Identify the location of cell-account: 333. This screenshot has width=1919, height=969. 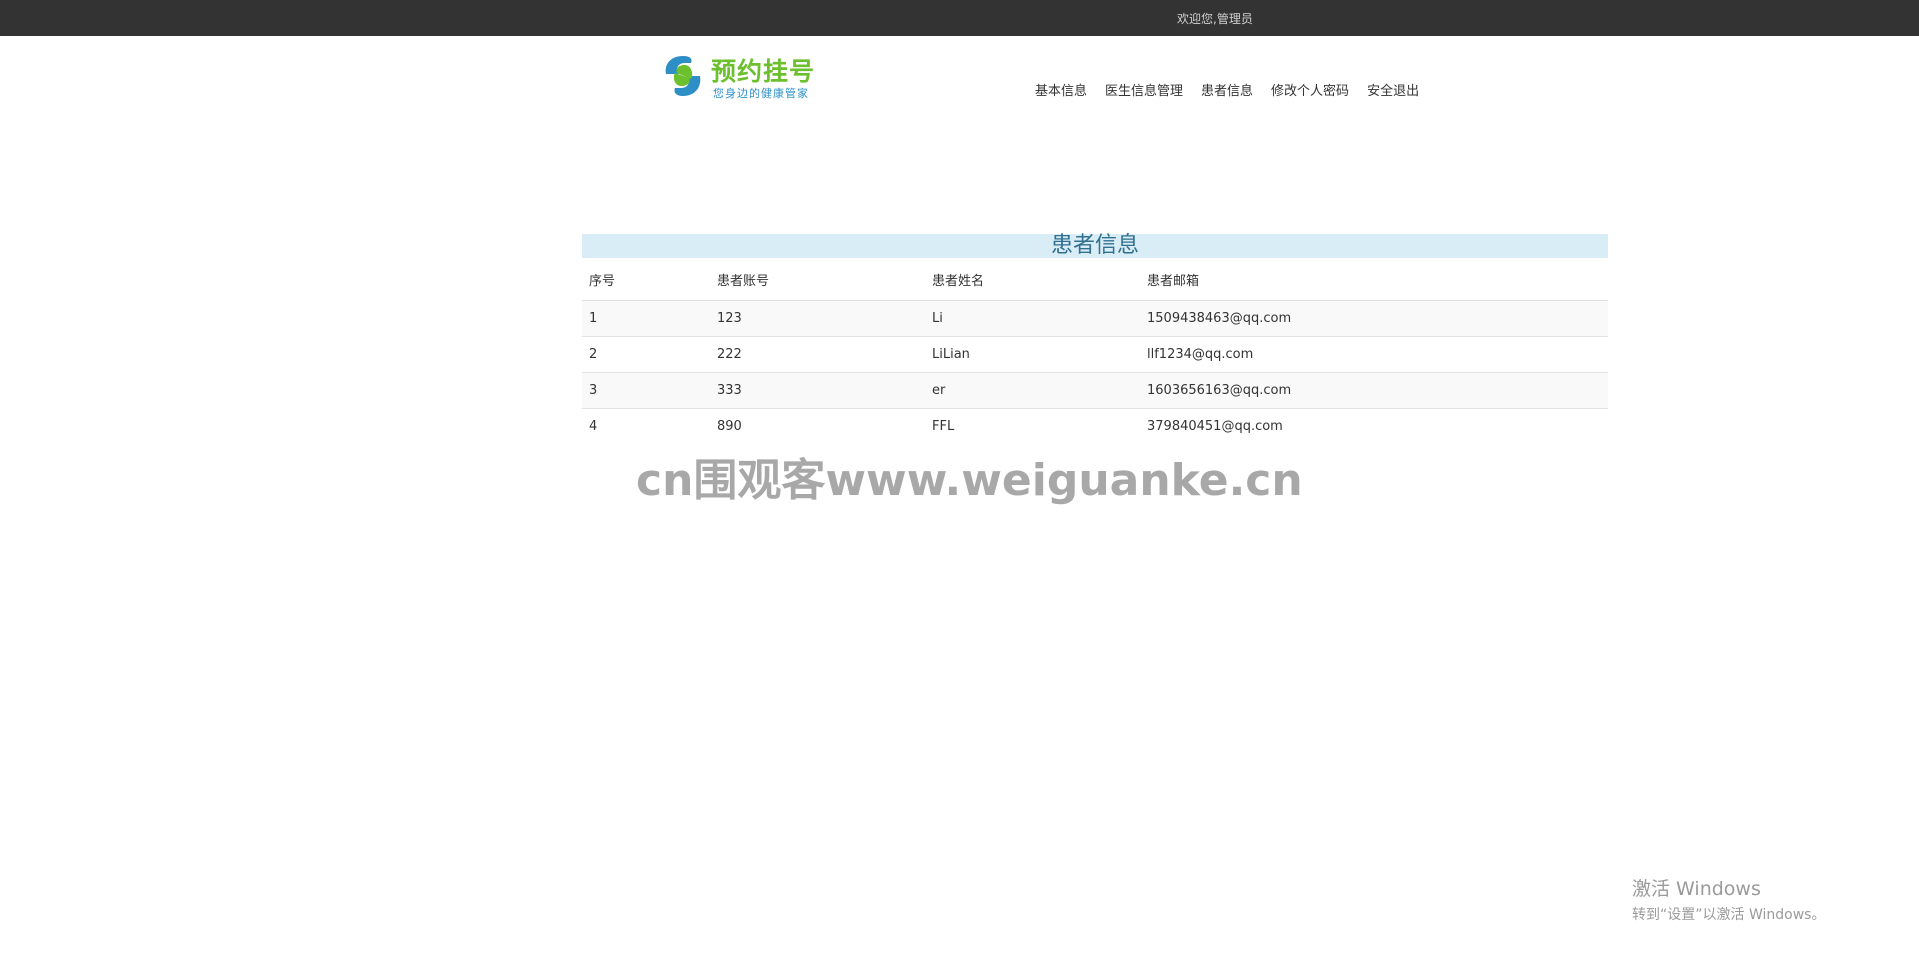
(817, 390).